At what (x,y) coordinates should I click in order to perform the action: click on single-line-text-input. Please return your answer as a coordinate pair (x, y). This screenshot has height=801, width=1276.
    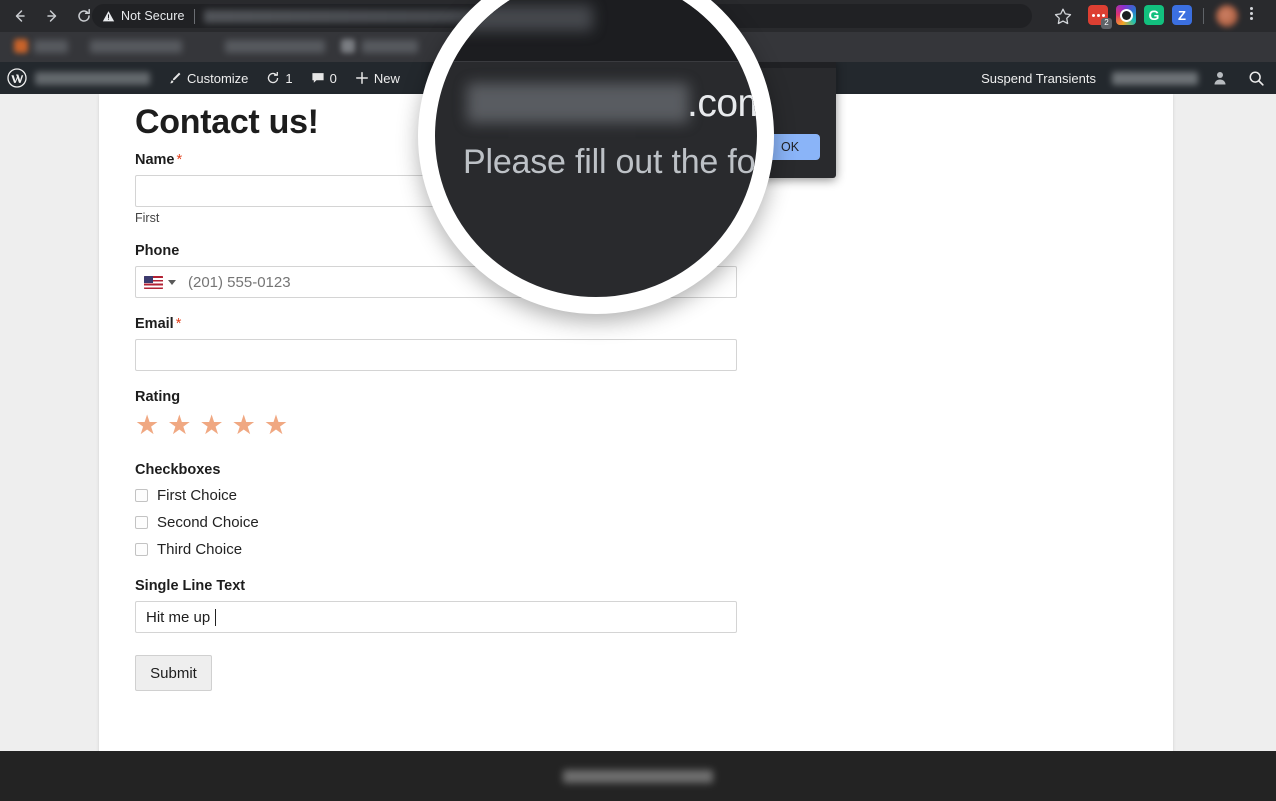
    Looking at the image, I should click on (436, 617).